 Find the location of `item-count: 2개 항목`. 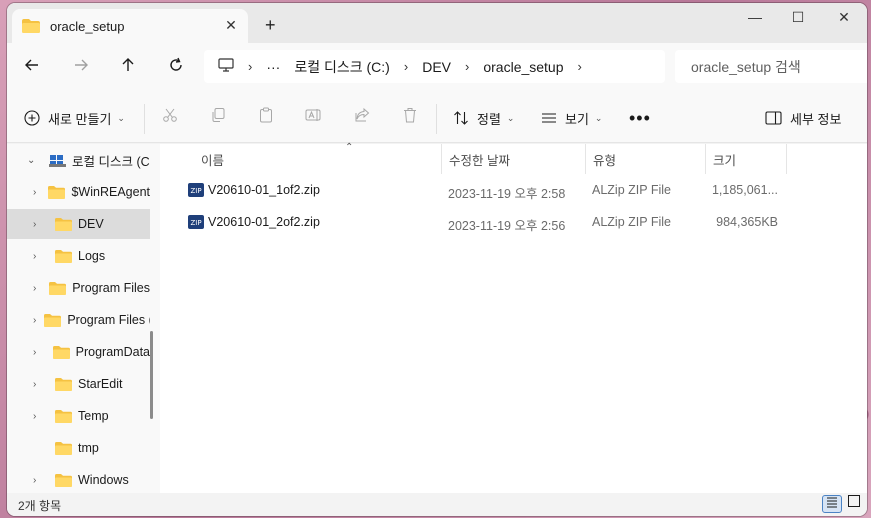

item-count: 2개 항목 is located at coordinates (40, 506).